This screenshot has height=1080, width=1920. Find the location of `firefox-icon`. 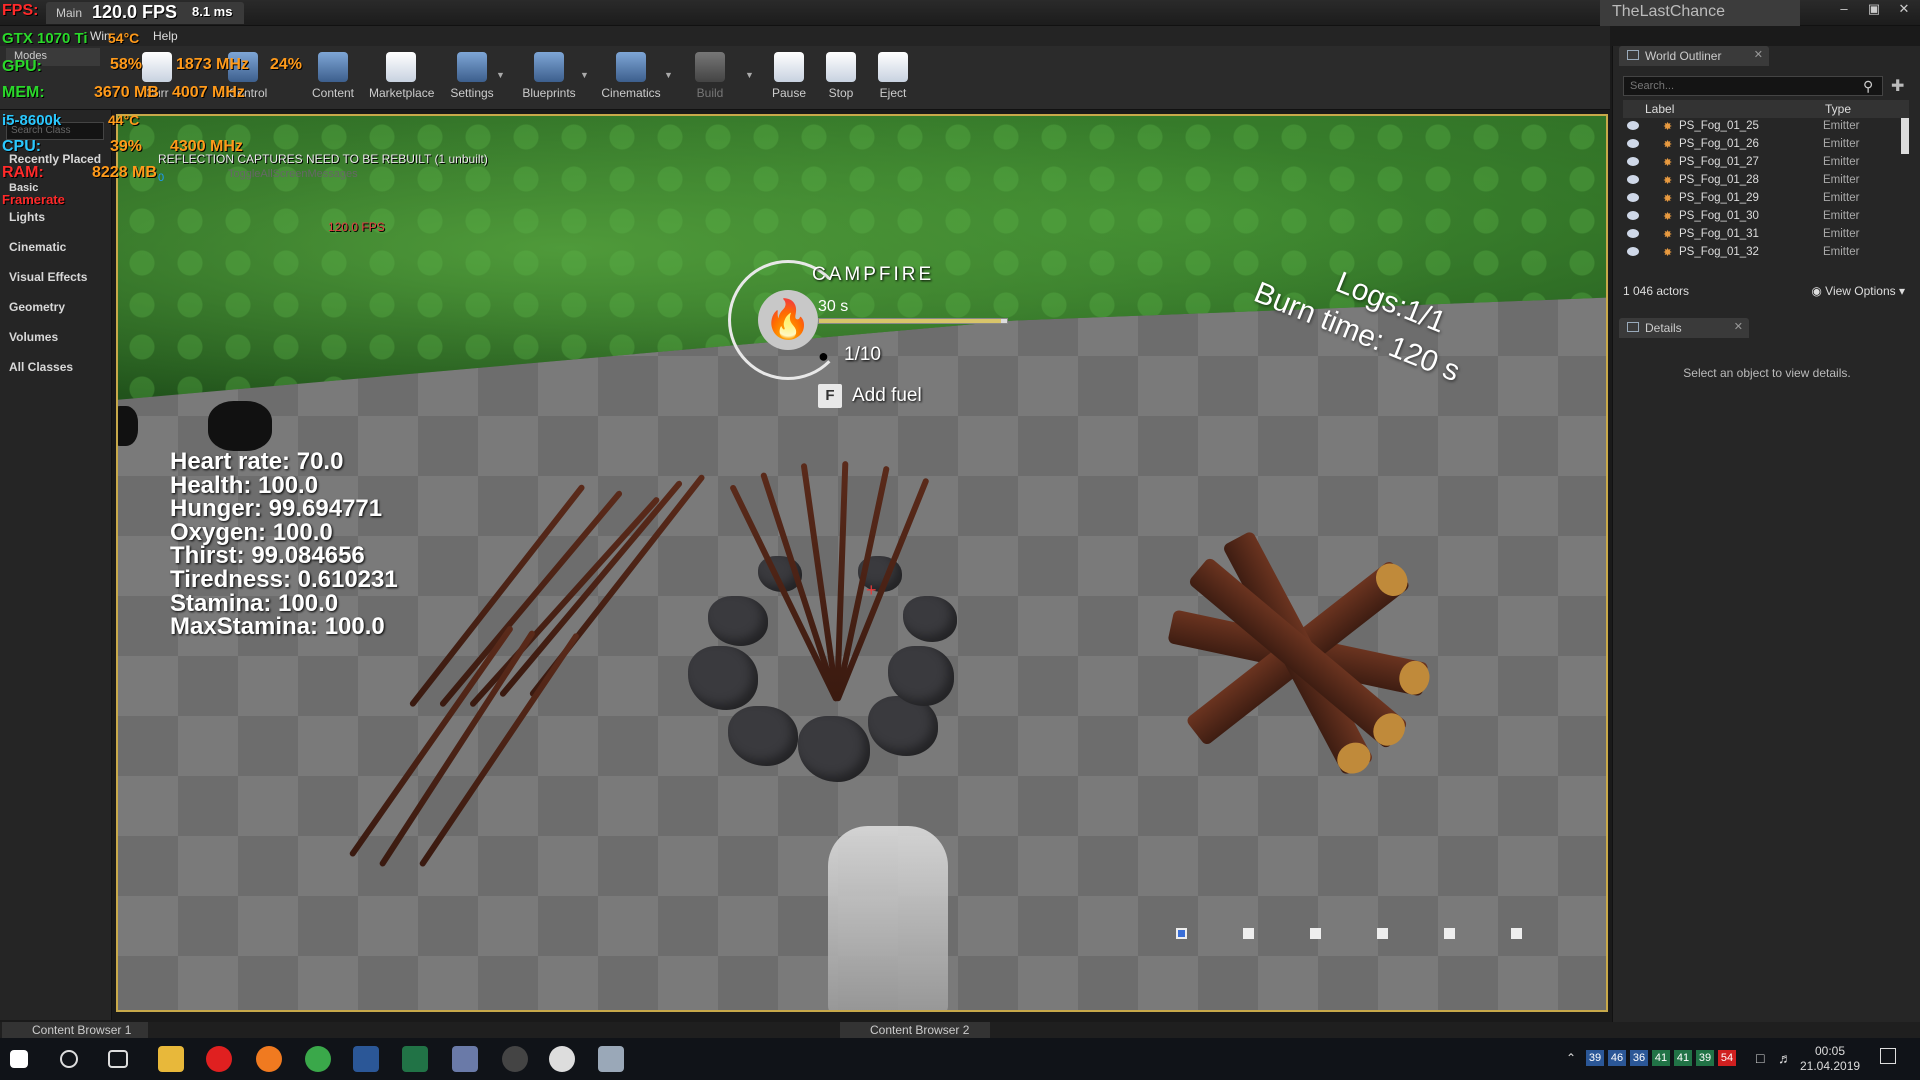

firefox-icon is located at coordinates (269, 1059).